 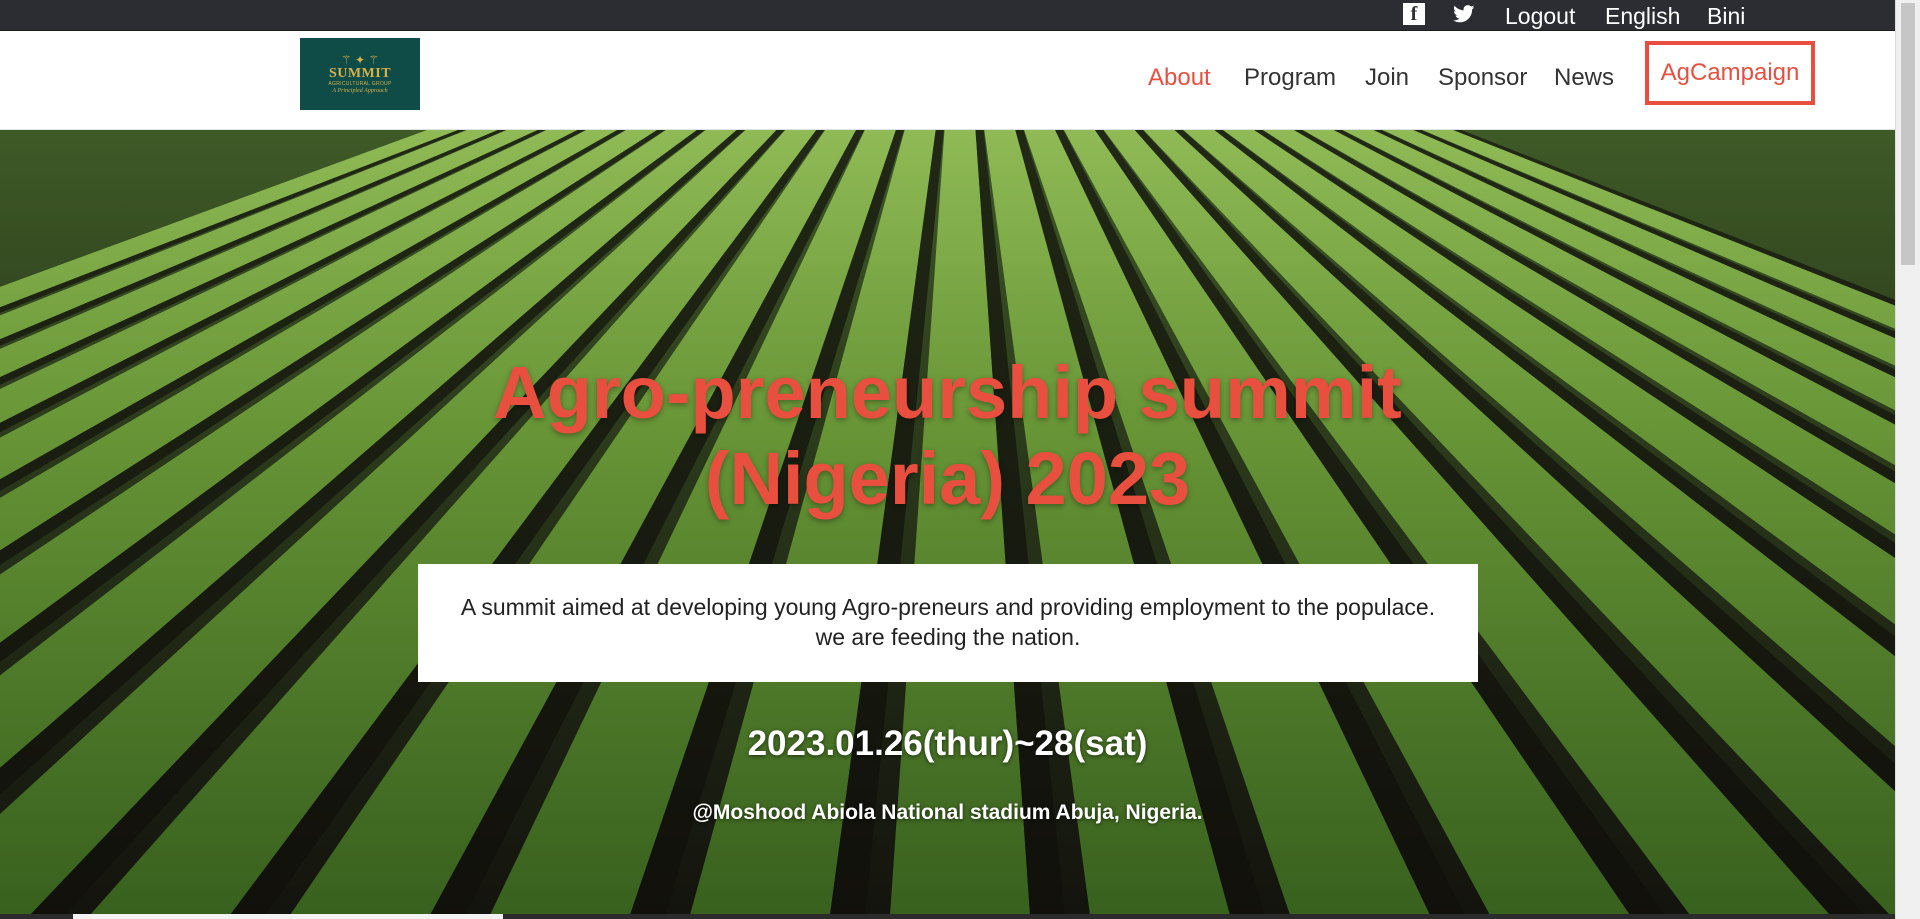 What do you see at coordinates (1726, 16) in the screenshot?
I see `language-bini-link: Bini` at bounding box center [1726, 16].